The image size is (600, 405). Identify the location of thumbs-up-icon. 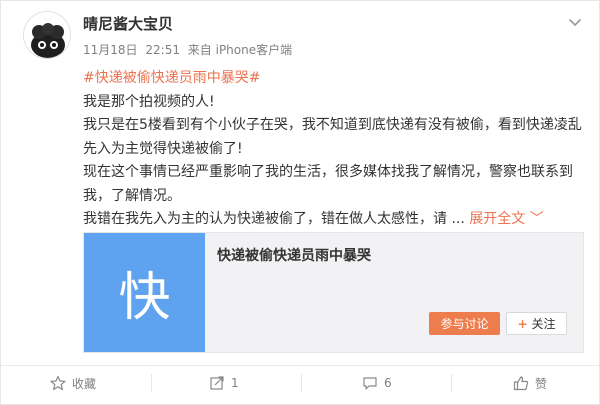
(521, 383).